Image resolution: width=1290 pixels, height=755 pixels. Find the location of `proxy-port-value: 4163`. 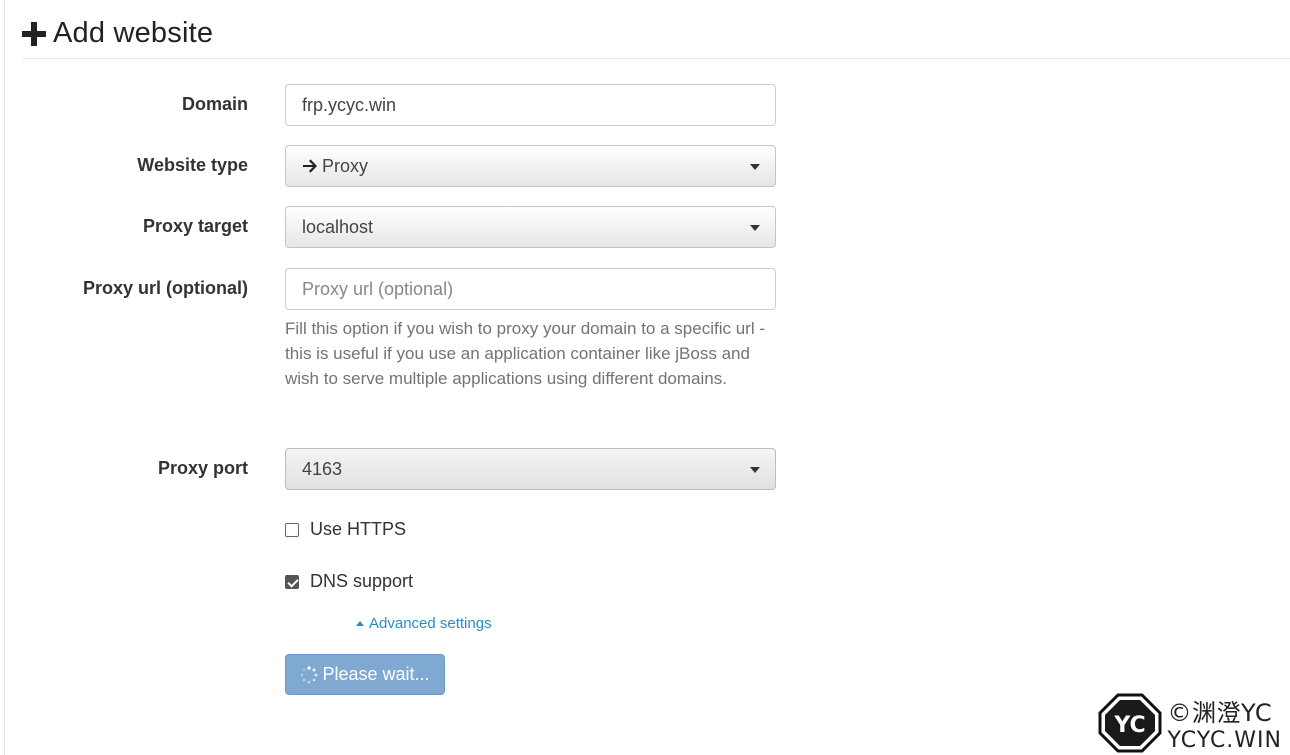

proxy-port-value: 4163 is located at coordinates (322, 468).